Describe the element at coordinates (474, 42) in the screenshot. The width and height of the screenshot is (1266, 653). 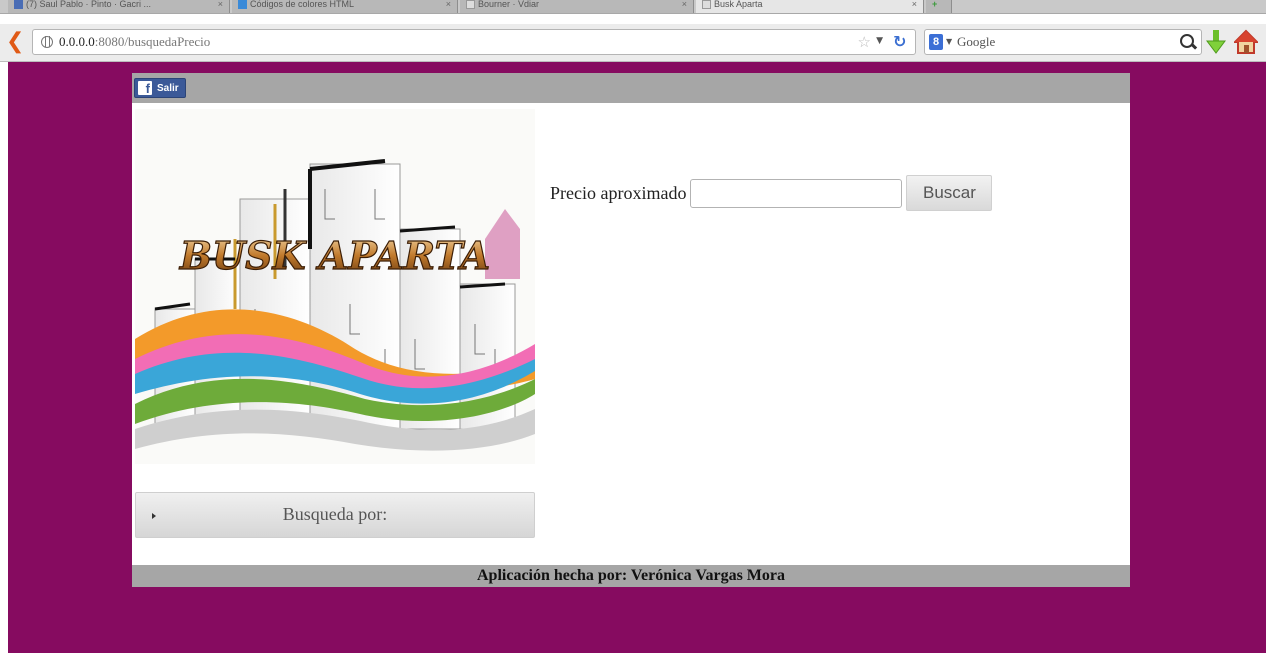
I see `url-bar: 0.0.0.0:8080/busquedaPrecio ☆ ▼ ↻` at that location.